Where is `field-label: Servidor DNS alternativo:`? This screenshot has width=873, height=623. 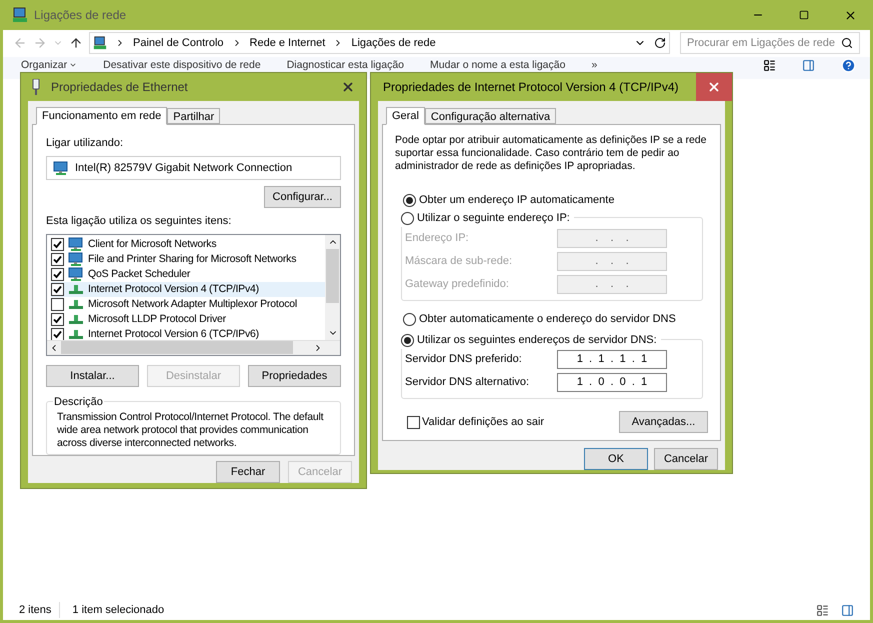
field-label: Servidor DNS alternativo: is located at coordinates (467, 382).